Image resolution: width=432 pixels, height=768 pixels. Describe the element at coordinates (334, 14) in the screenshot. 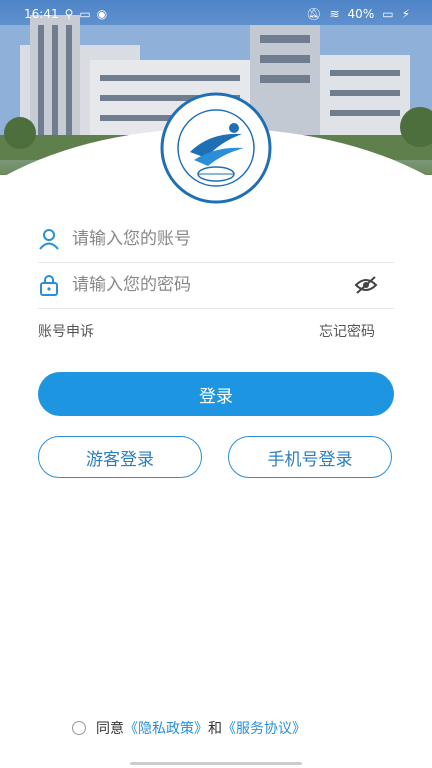

I see `wifi-icon: ≋` at that location.